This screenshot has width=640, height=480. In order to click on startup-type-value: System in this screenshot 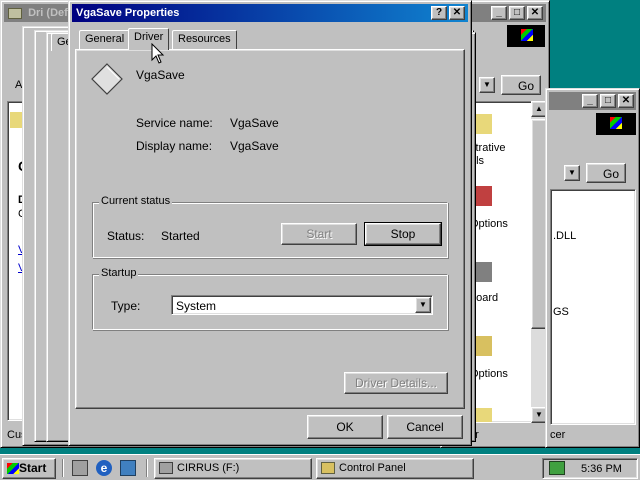, I will do `click(196, 306)`.